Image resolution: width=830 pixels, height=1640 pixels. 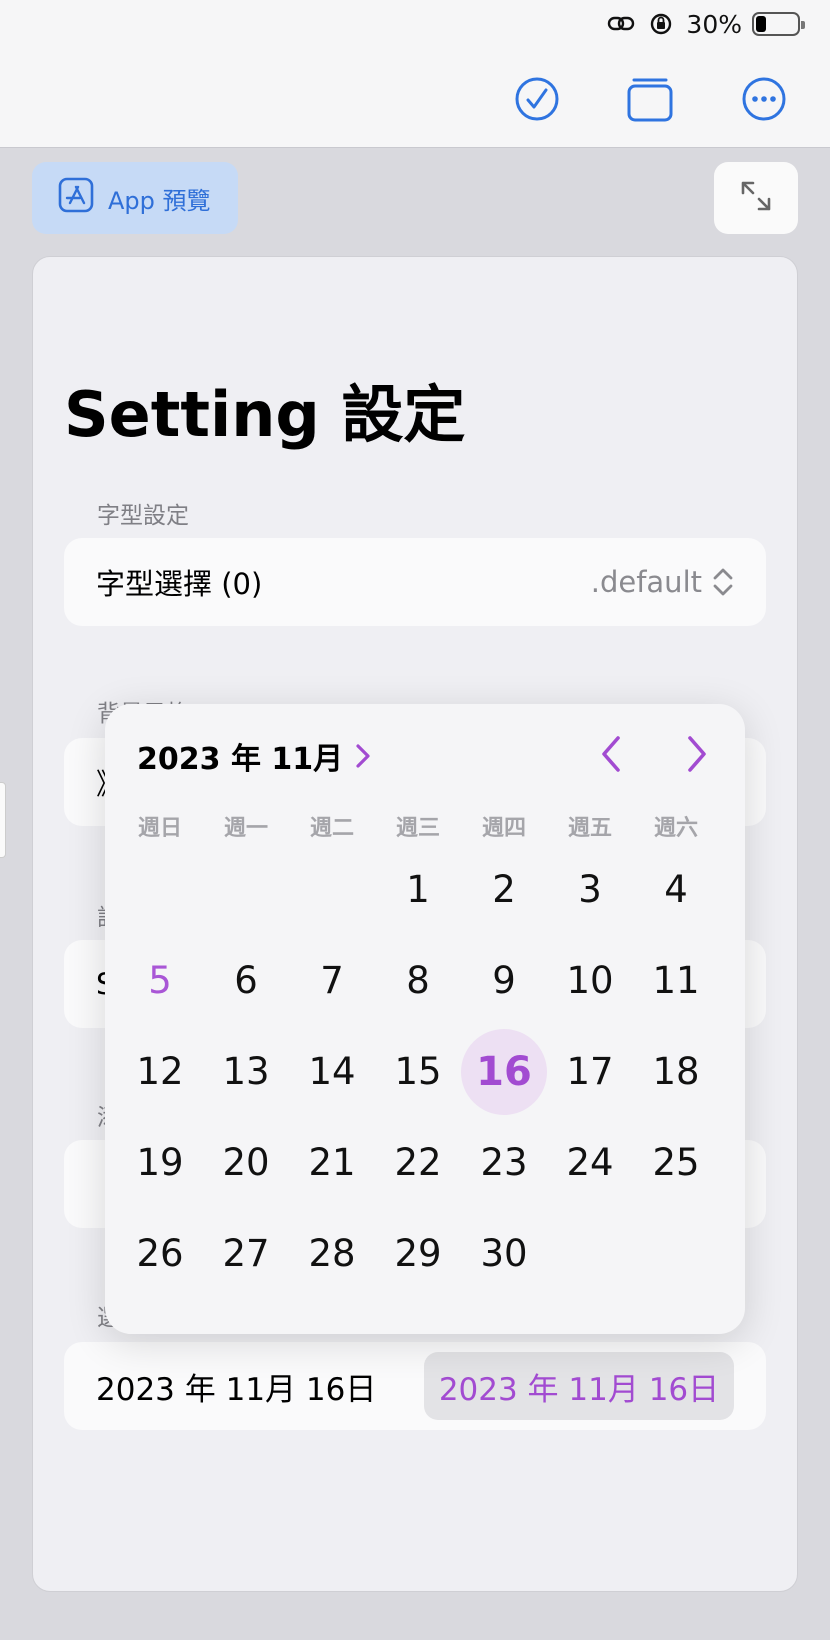 I want to click on day-cell-6: 6, so click(x=246, y=980).